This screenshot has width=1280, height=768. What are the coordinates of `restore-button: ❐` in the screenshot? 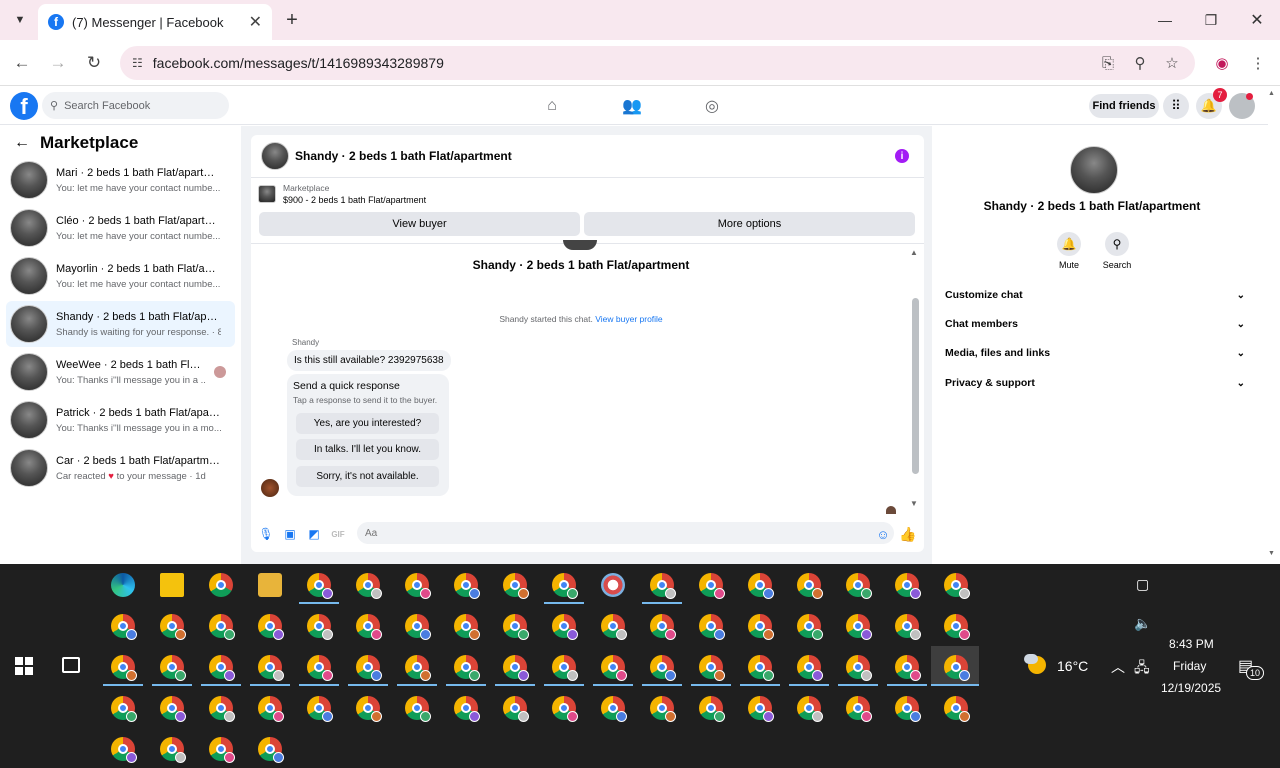 It's located at (1211, 20).